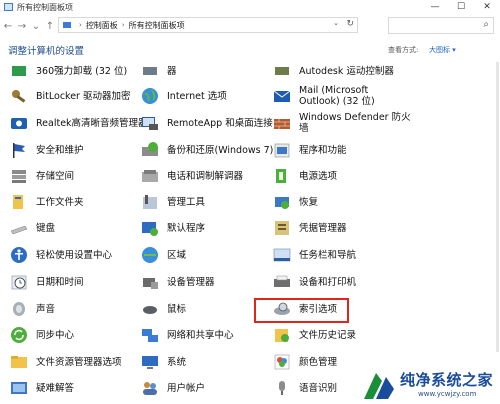 The height and width of the screenshot is (404, 500). Describe the element at coordinates (66, 362) in the screenshot. I see `item-file-explorer-options: 文件资源管理器选项` at that location.